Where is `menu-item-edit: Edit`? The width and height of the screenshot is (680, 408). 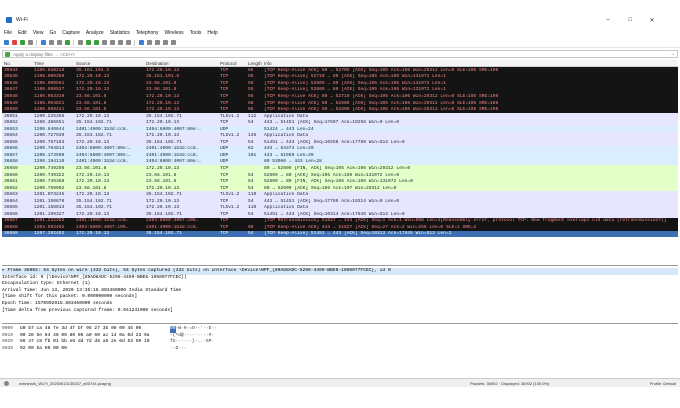 menu-item-edit: Edit is located at coordinates (22, 33).